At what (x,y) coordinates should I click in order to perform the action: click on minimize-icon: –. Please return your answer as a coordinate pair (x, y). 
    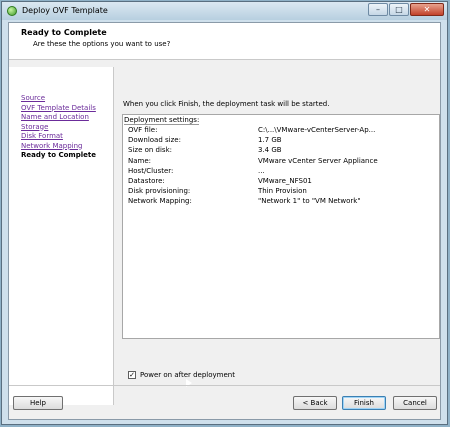
    Looking at the image, I should click on (378, 9).